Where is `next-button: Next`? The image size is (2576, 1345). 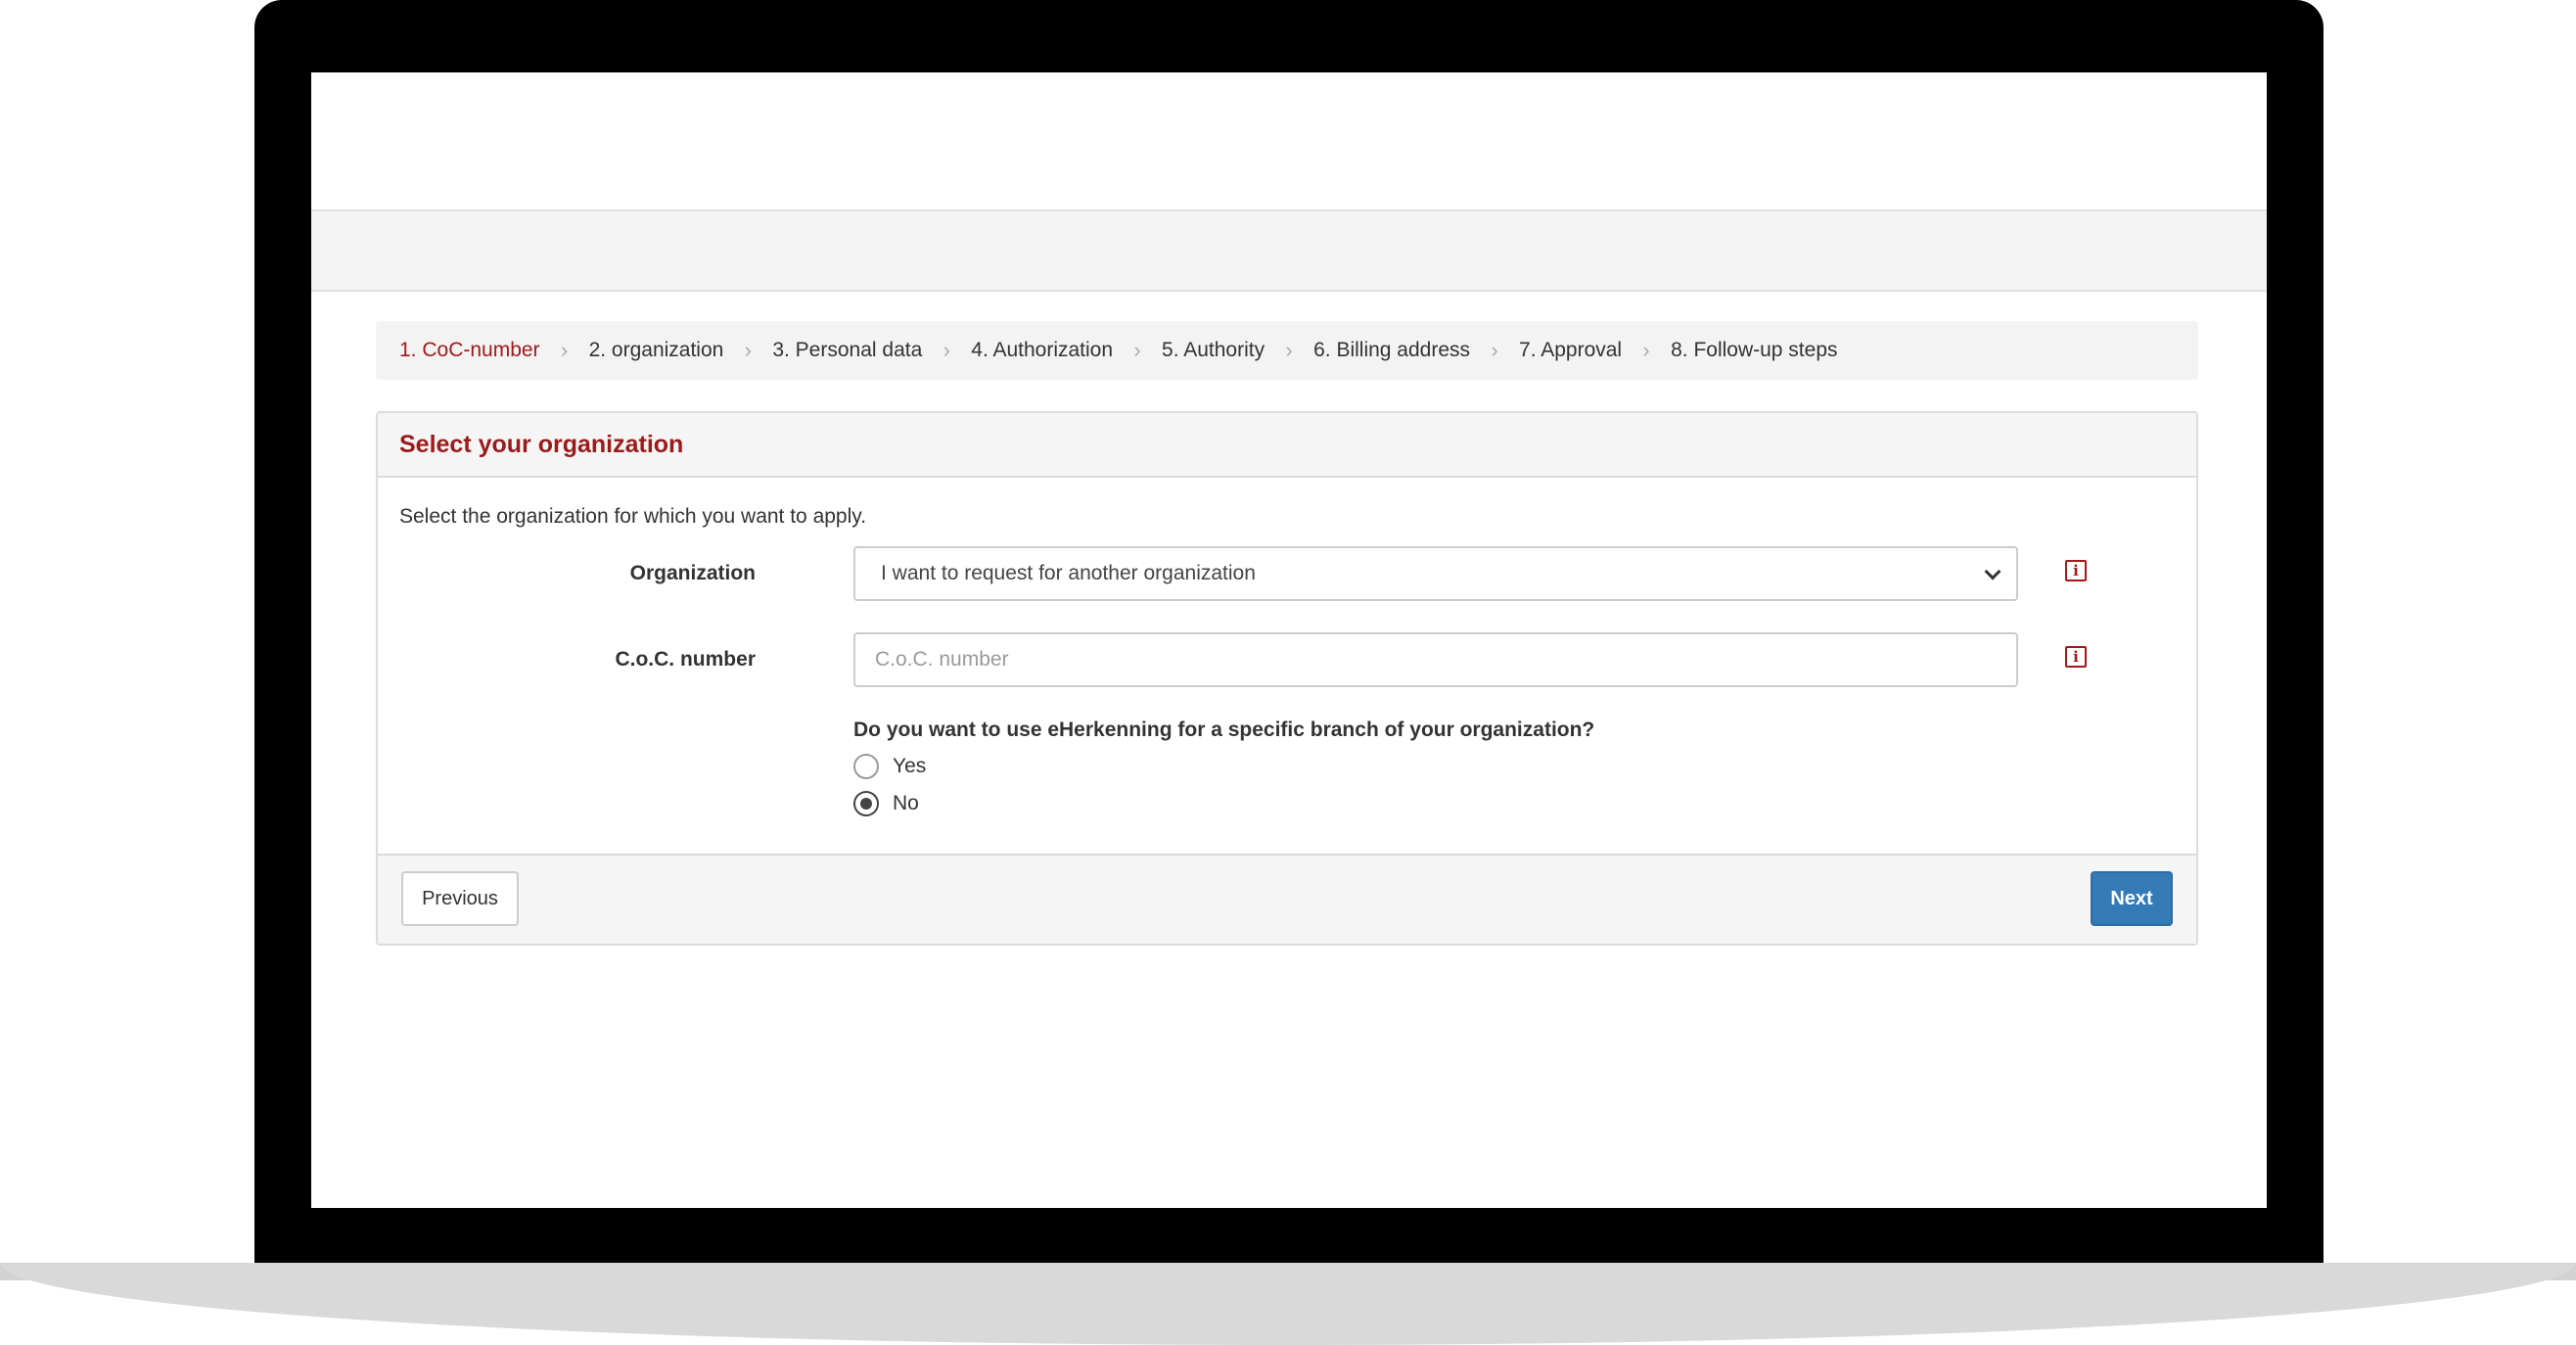
next-button: Next is located at coordinates (2132, 898).